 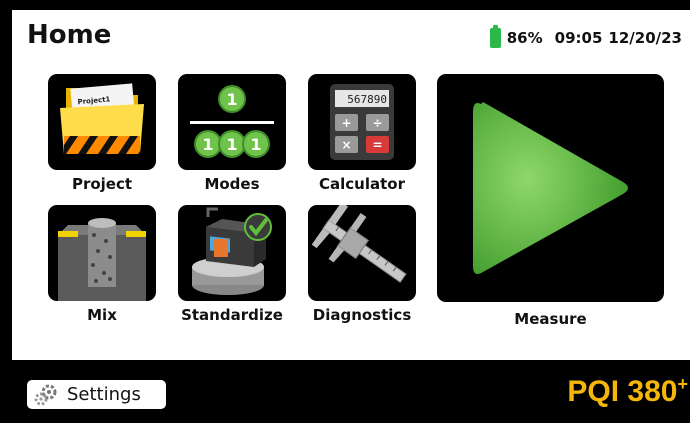 I want to click on status-bar: 86% 09:05 12/20/23, so click(x=585, y=36).